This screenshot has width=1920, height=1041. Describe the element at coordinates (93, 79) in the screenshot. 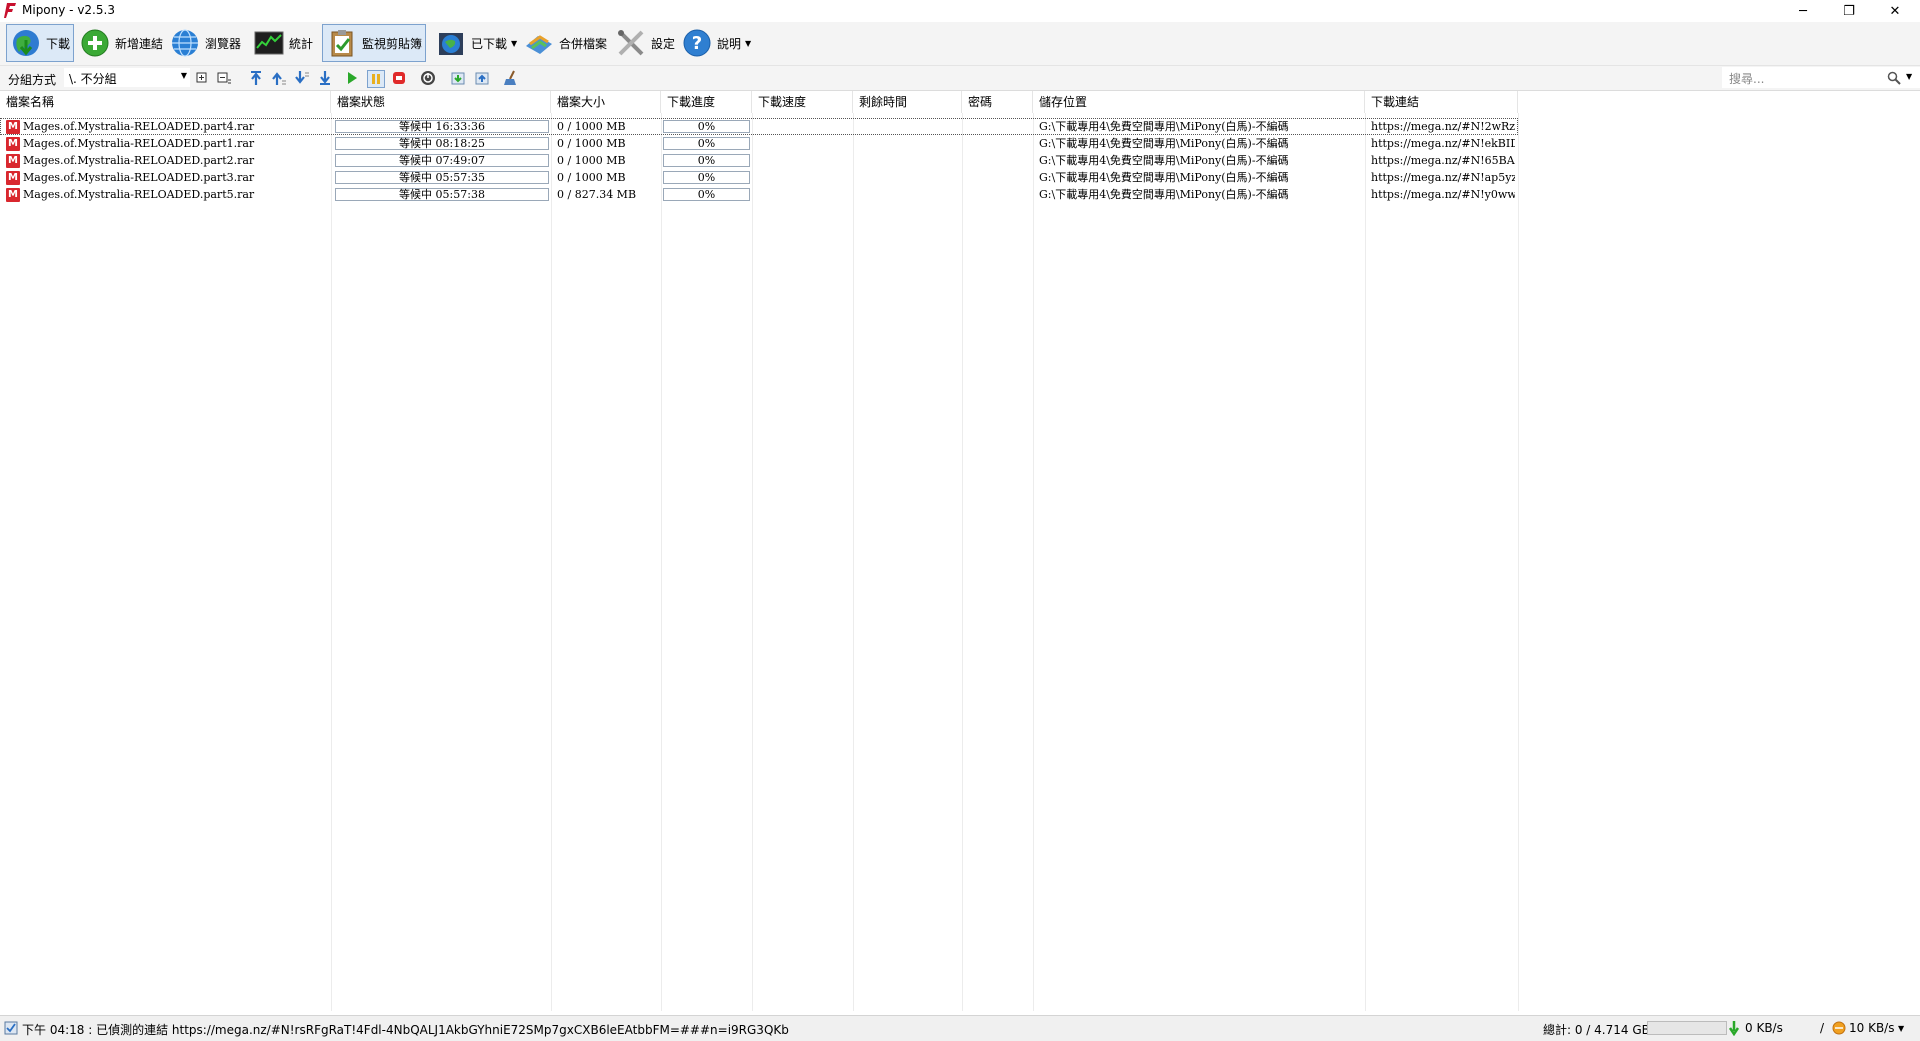

I see `group-by-value: \. 不分組` at that location.